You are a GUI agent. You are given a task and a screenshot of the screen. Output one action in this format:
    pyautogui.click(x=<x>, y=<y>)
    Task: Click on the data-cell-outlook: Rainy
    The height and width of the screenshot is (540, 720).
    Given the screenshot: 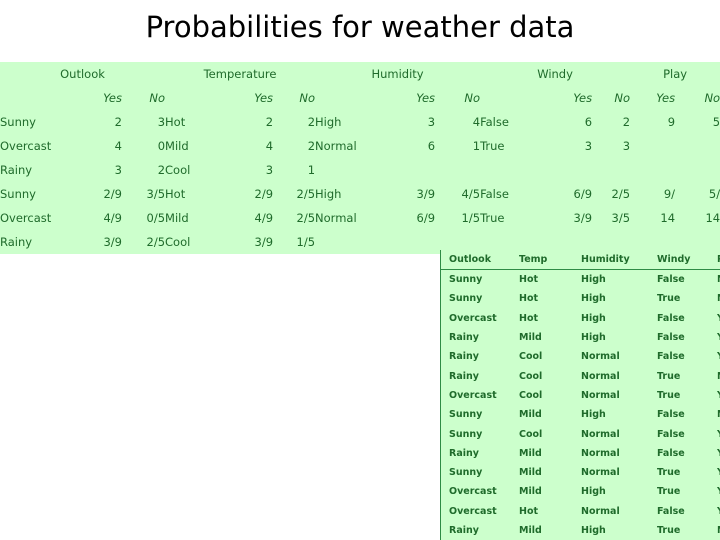 What is the action you would take?
    pyautogui.click(x=475, y=453)
    